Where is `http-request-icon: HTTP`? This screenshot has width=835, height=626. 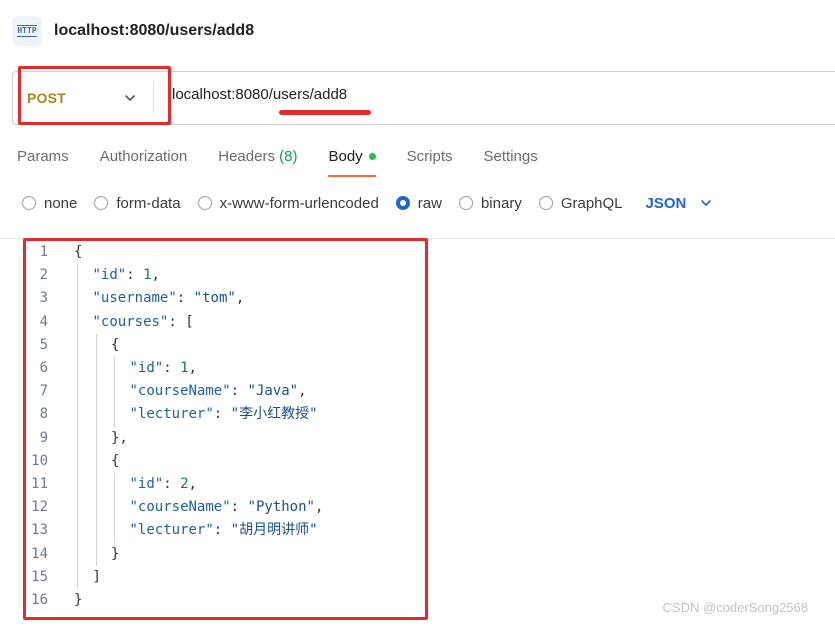
http-request-icon: HTTP is located at coordinates (27, 31).